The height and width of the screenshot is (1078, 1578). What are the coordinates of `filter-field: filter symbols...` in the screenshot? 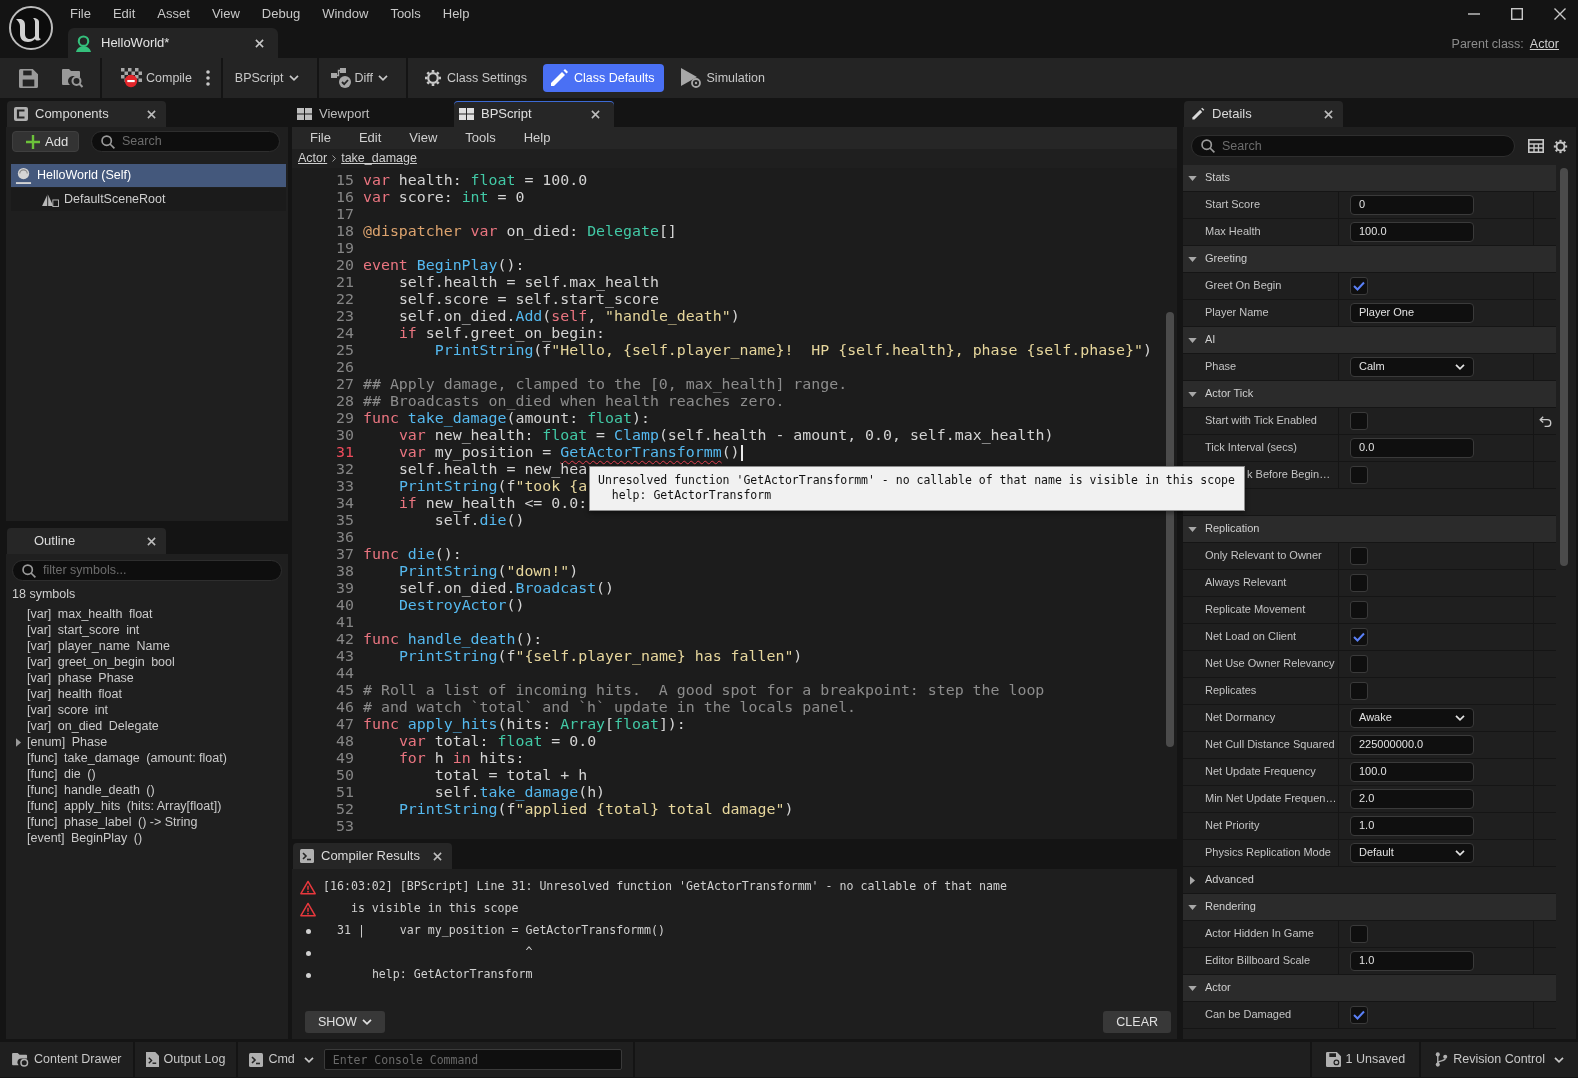 It's located at (147, 570).